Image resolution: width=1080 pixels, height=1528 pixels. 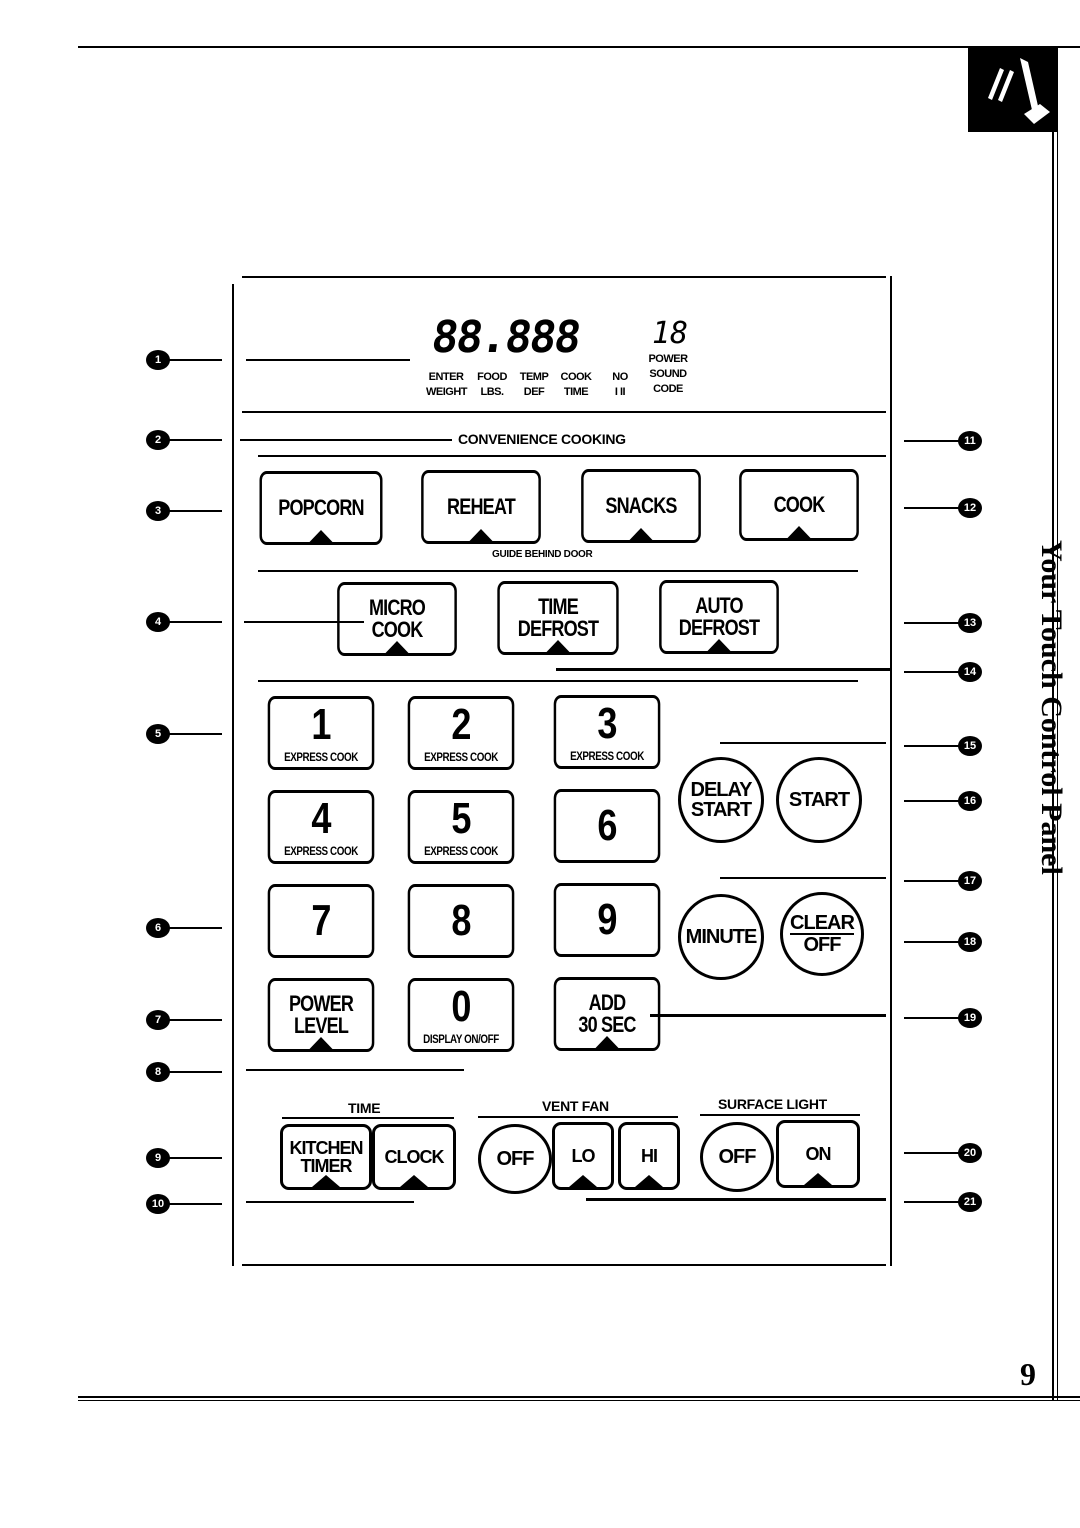 I want to click on power-level-button: POWER LEVEL, so click(x=321, y=1015).